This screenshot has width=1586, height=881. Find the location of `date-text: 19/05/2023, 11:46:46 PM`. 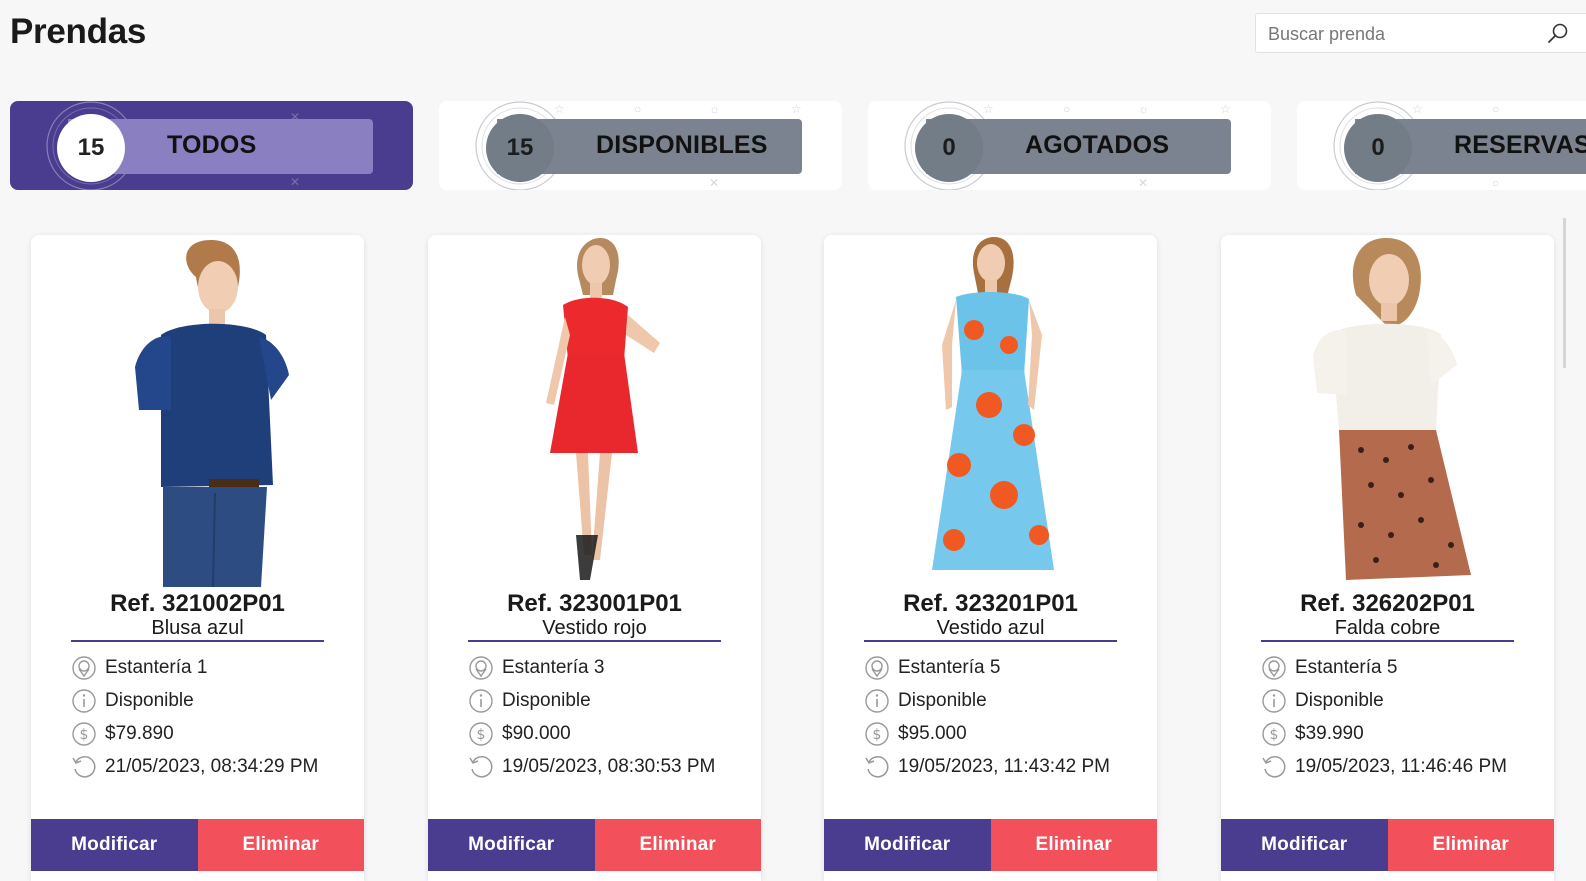

date-text: 19/05/2023, 11:46:46 PM is located at coordinates (1401, 766).